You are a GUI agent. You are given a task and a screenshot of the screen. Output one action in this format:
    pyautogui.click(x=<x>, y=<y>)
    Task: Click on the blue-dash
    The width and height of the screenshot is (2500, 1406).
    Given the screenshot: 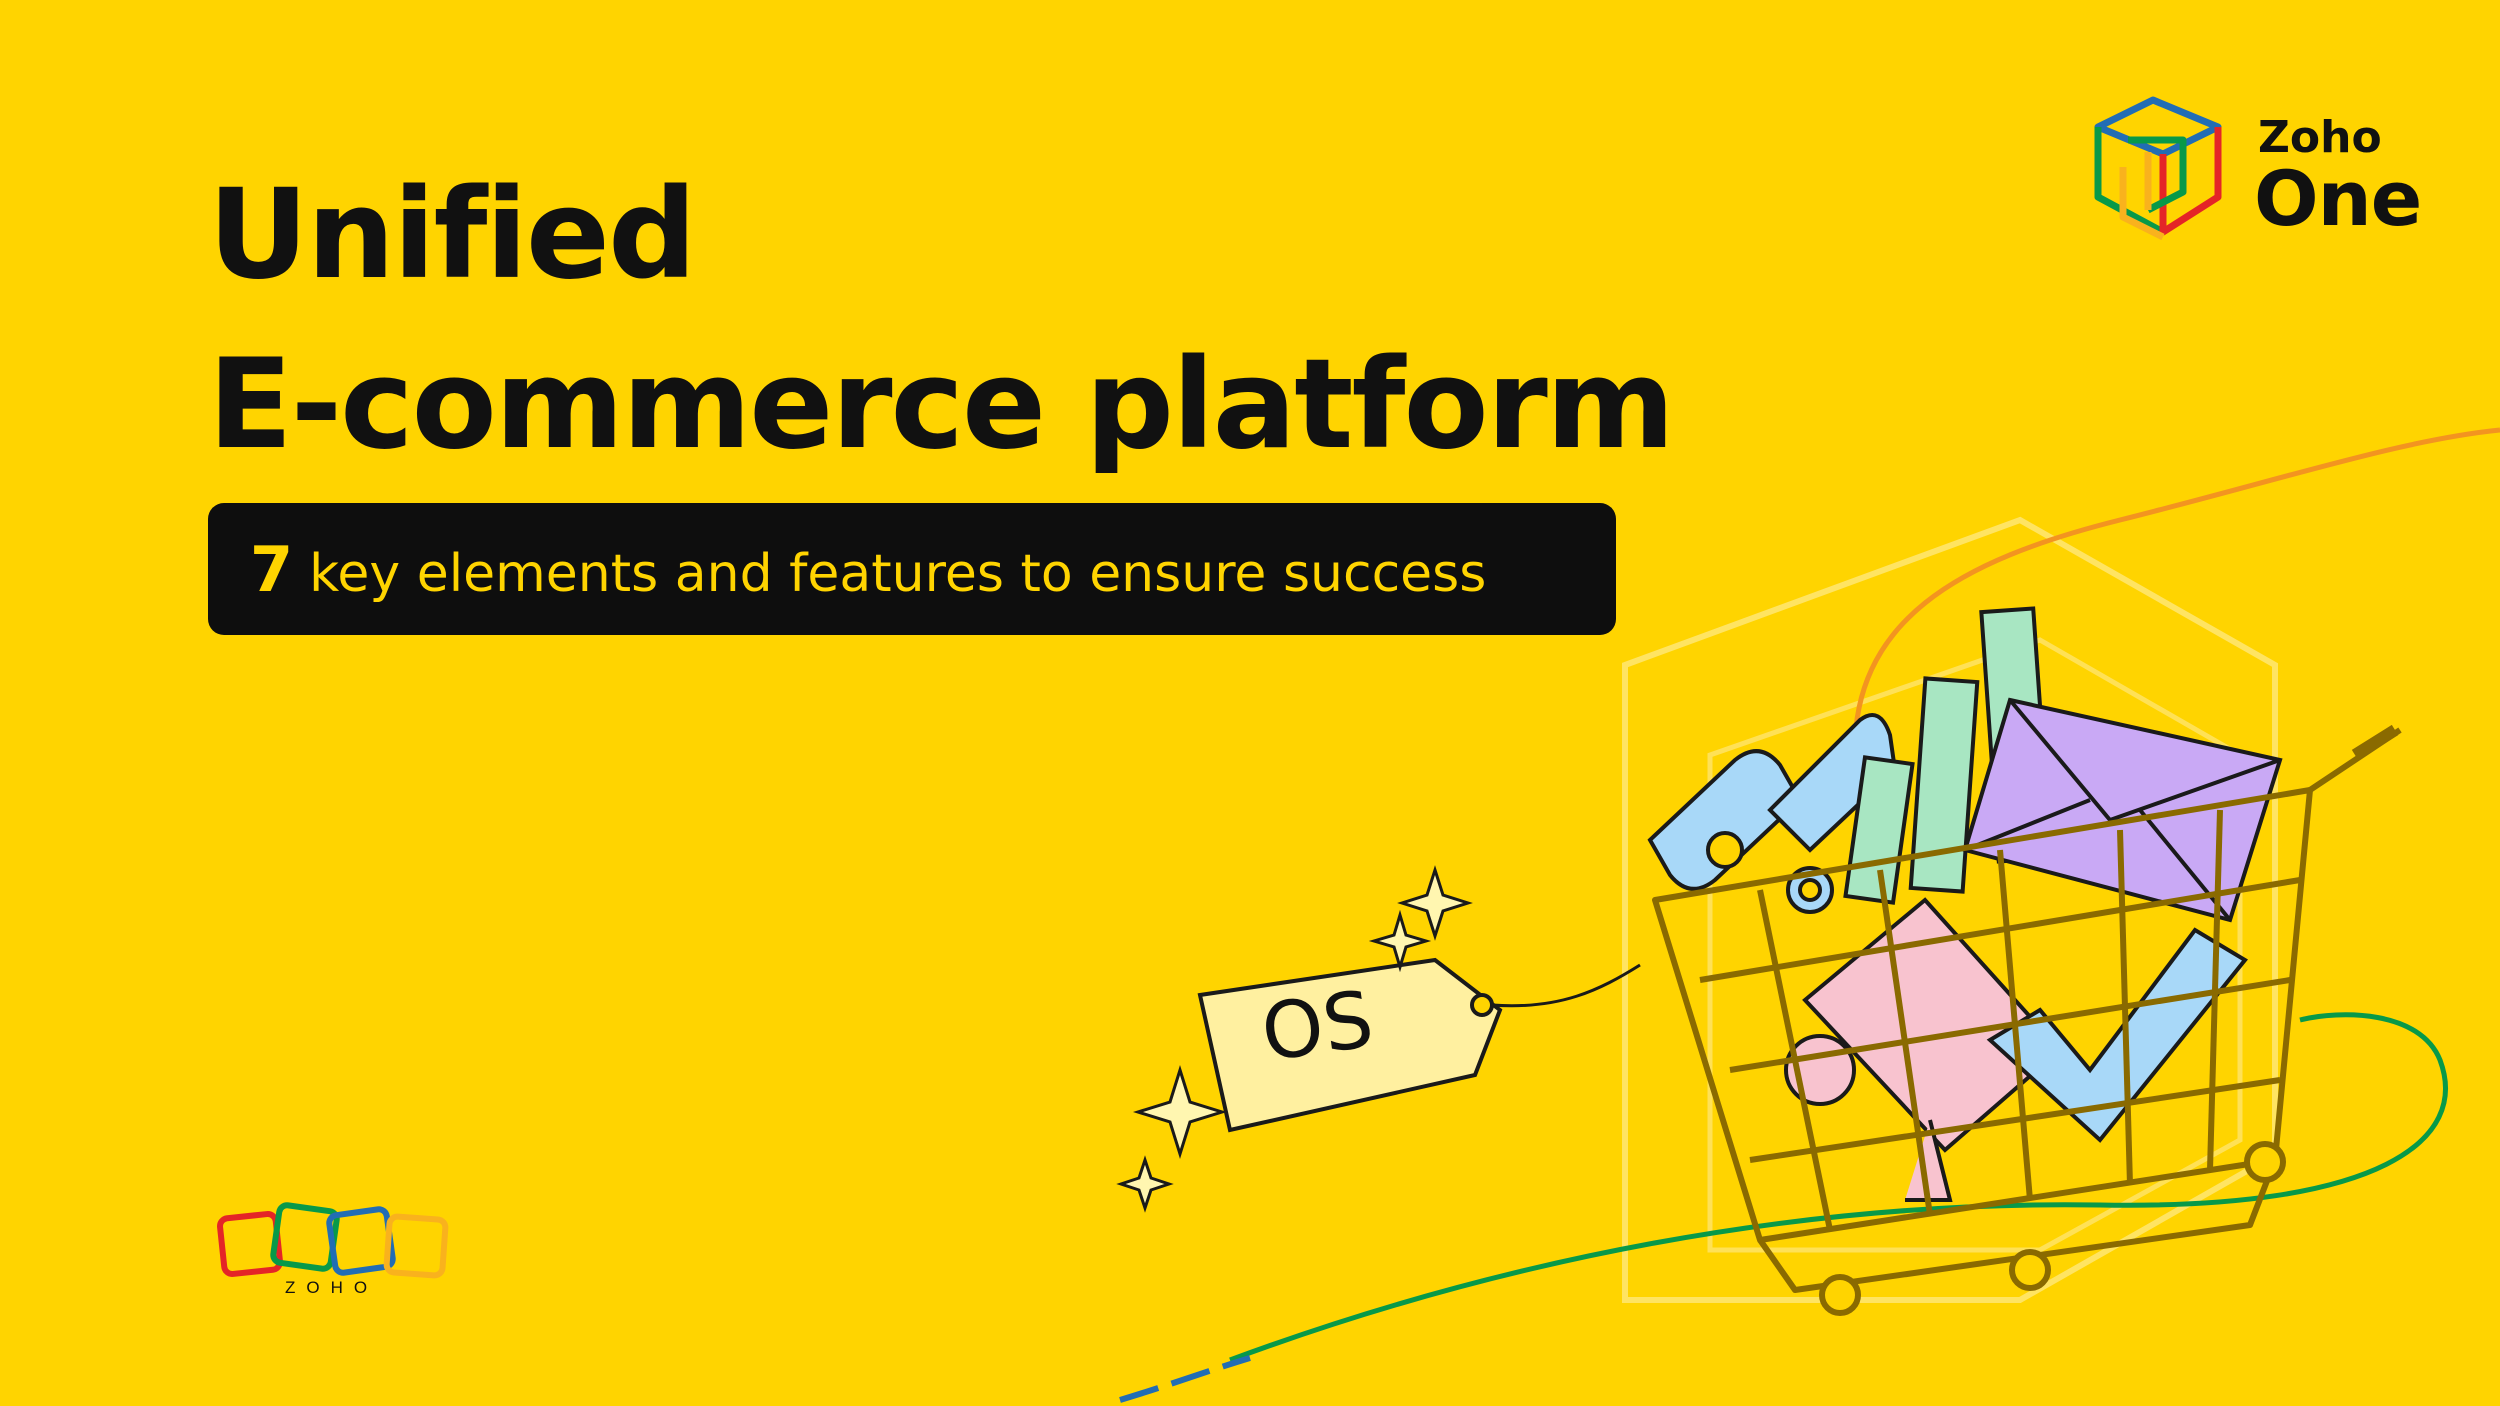 What is the action you would take?
    pyautogui.click(x=1185, y=1379)
    